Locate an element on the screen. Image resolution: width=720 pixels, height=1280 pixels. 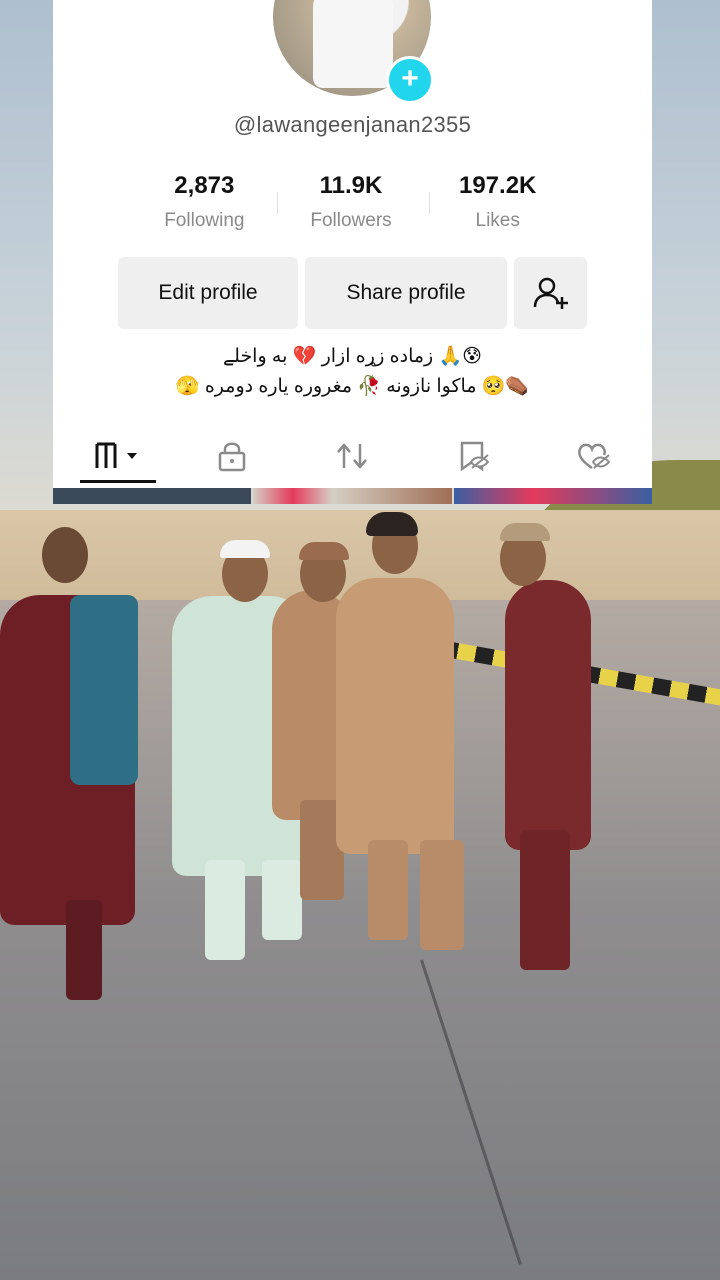
videos-grid-icon is located at coordinates (116, 455).